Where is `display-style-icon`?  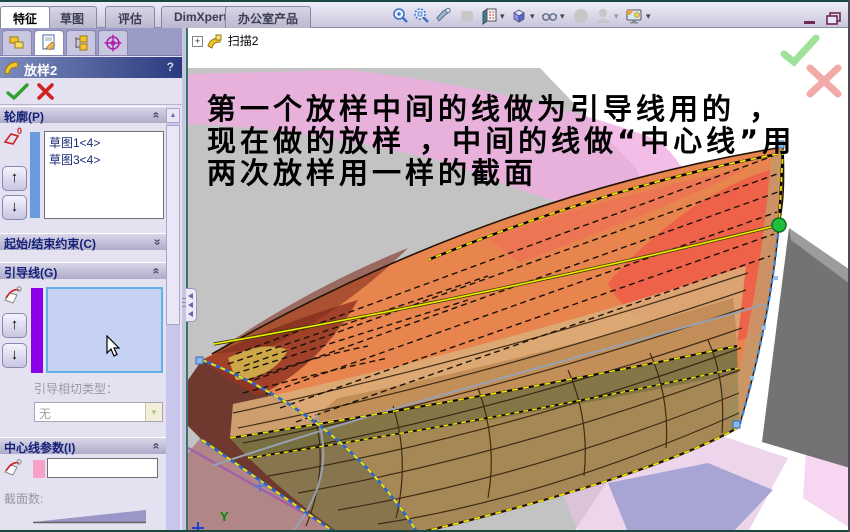
display-style-icon is located at coordinates (549, 16).